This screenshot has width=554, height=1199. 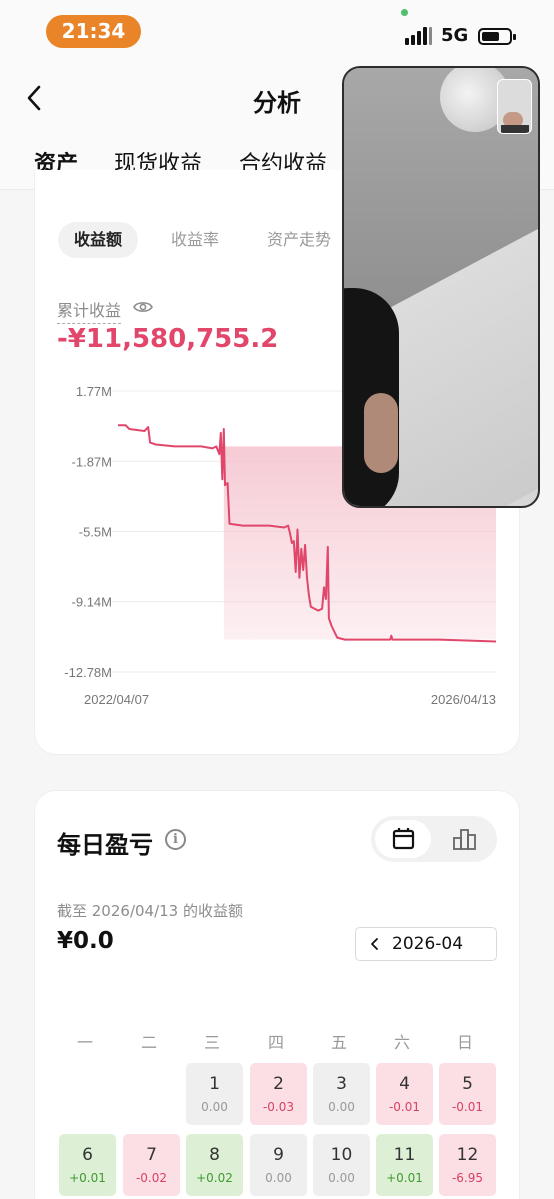 I want to click on y-tick-label: -5.5M, so click(x=95, y=531).